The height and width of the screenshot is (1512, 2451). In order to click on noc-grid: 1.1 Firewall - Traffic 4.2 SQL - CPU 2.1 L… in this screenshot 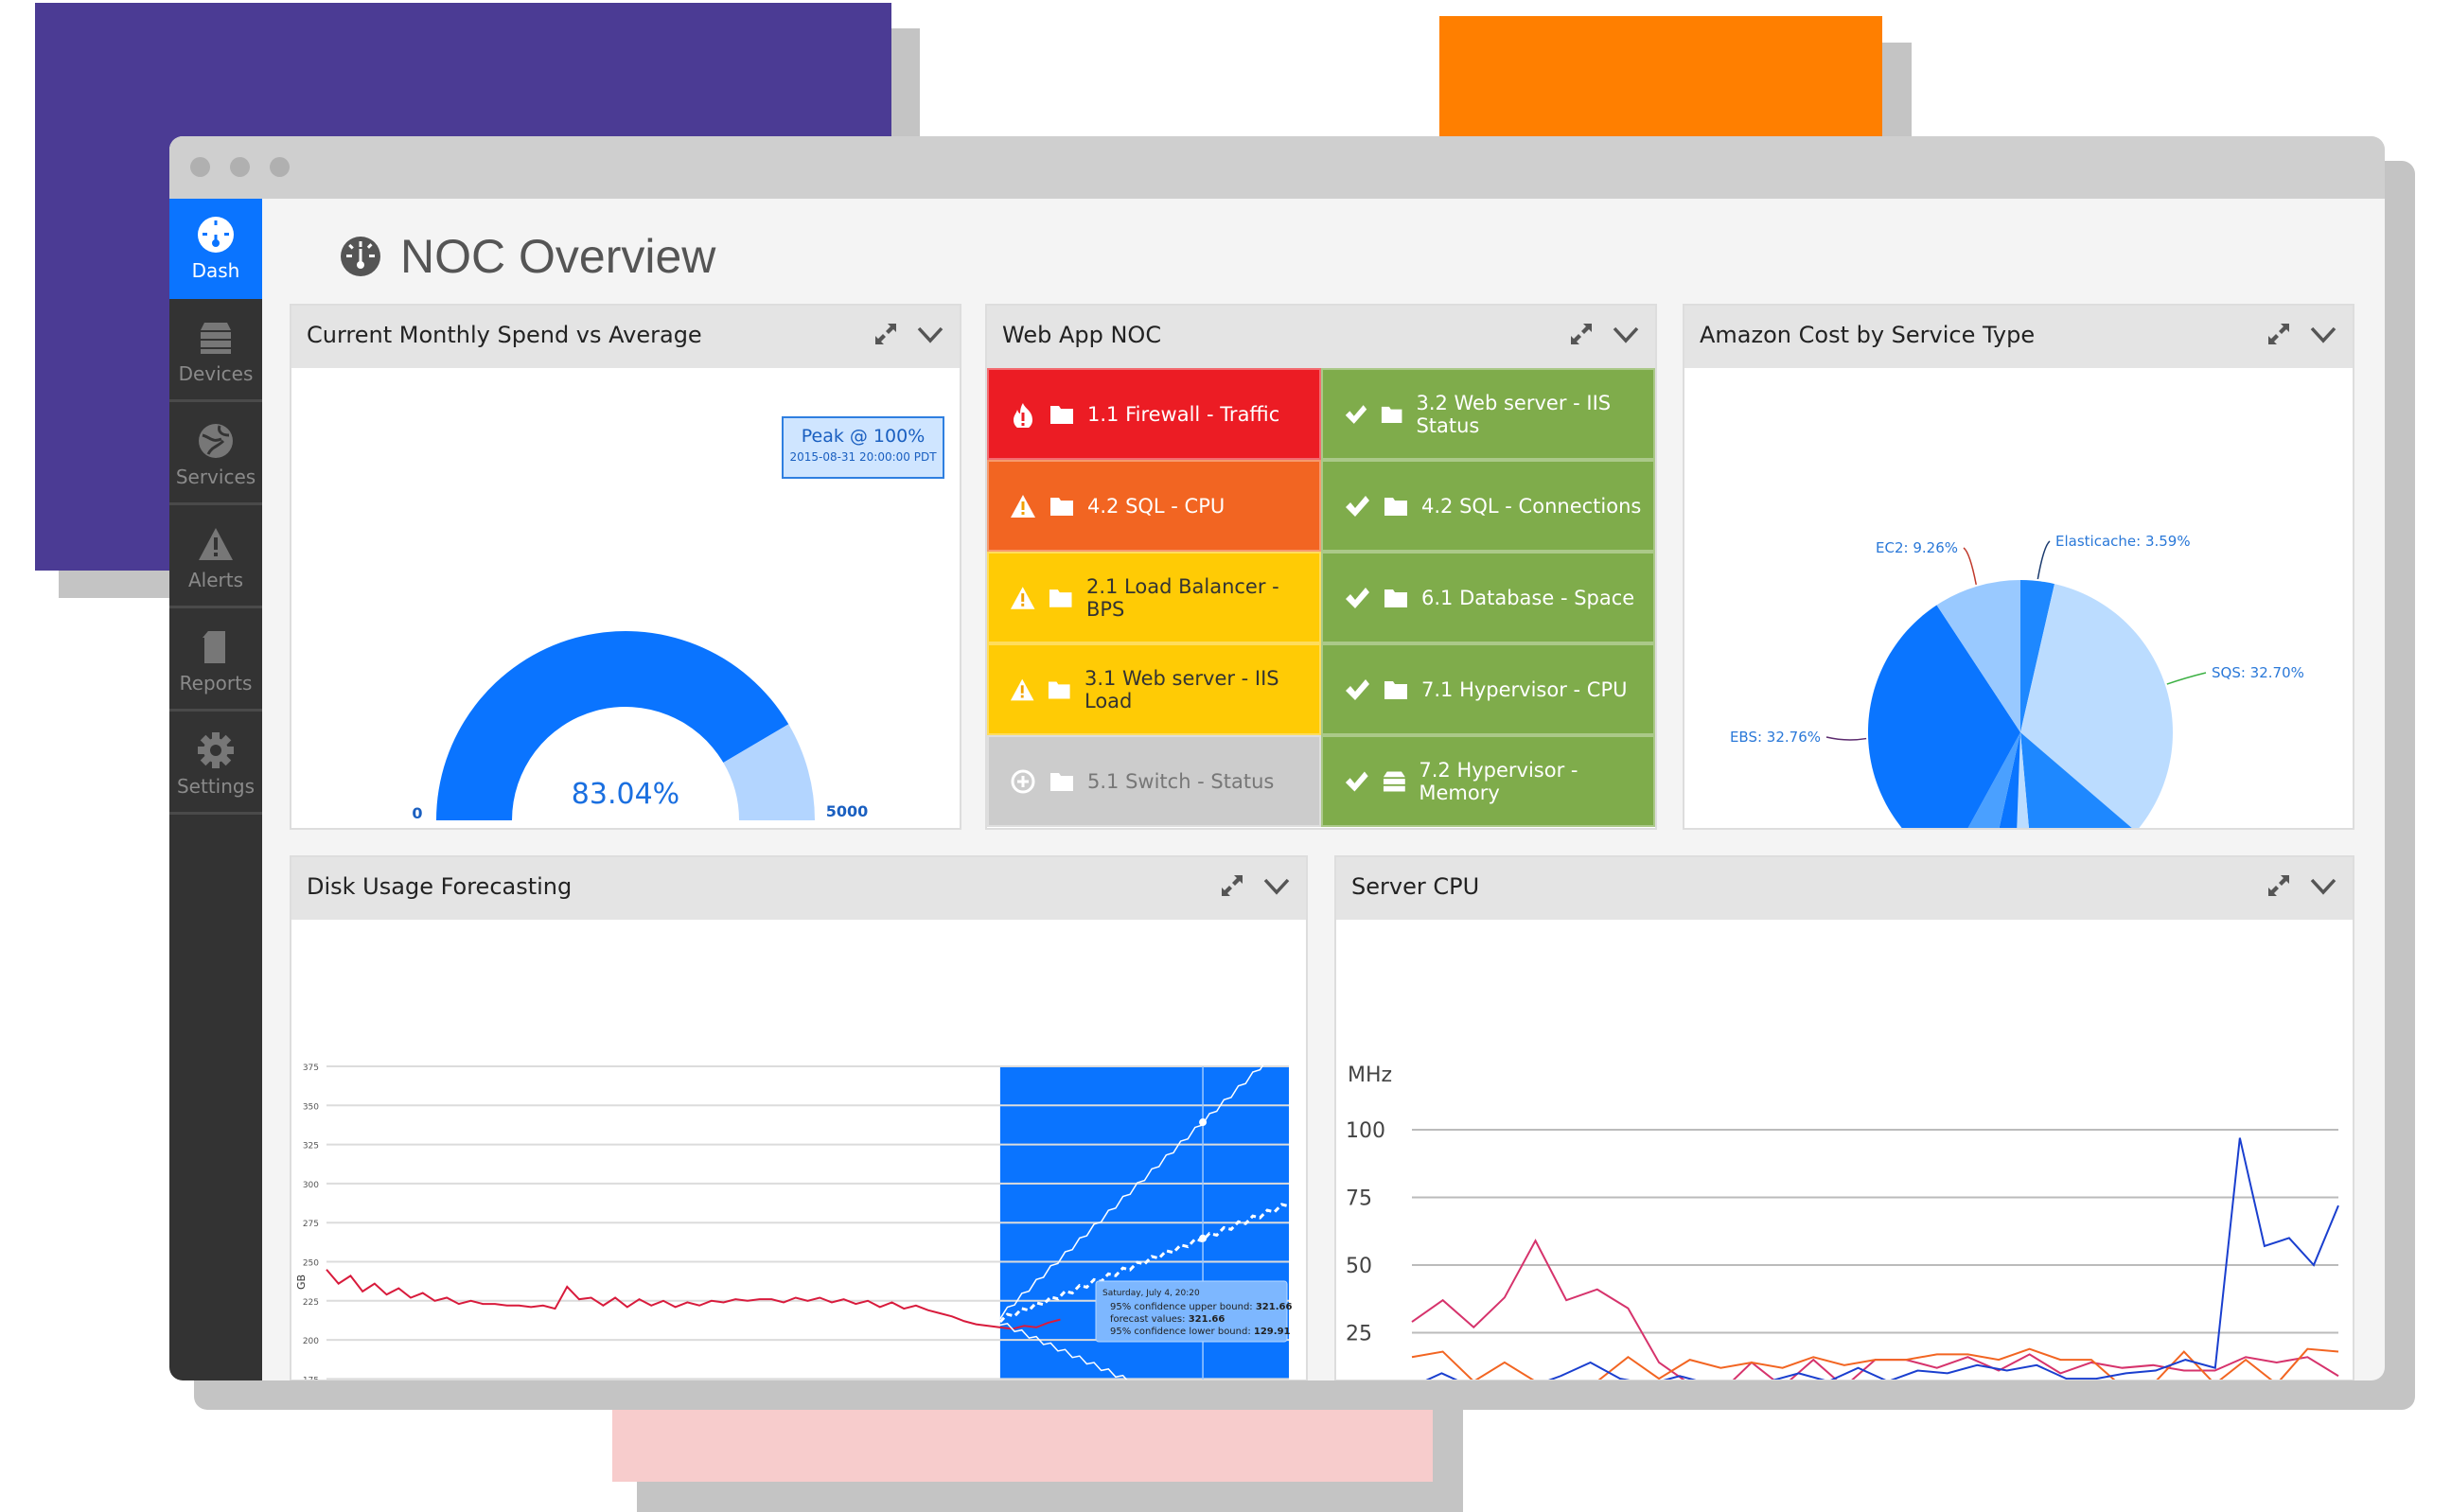, I will do `click(1321, 598)`.